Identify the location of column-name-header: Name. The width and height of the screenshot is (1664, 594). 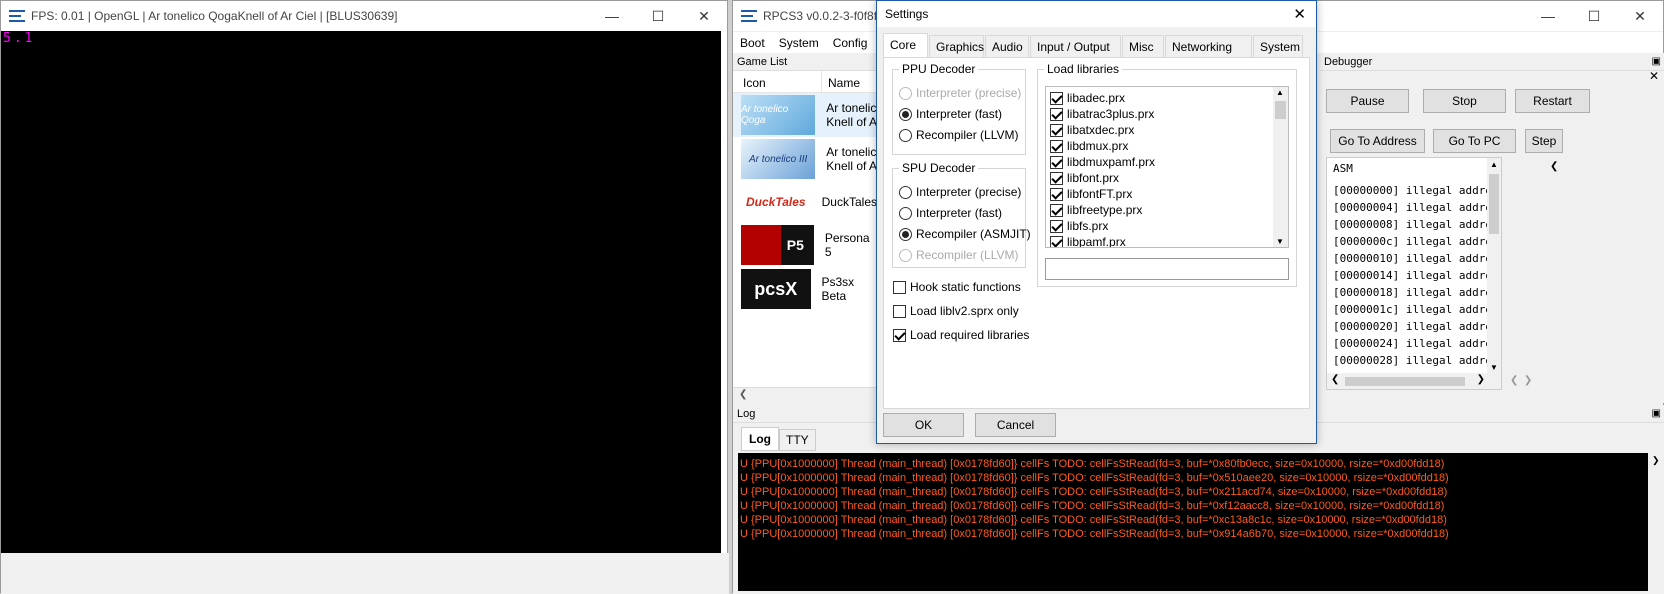
(841, 81).